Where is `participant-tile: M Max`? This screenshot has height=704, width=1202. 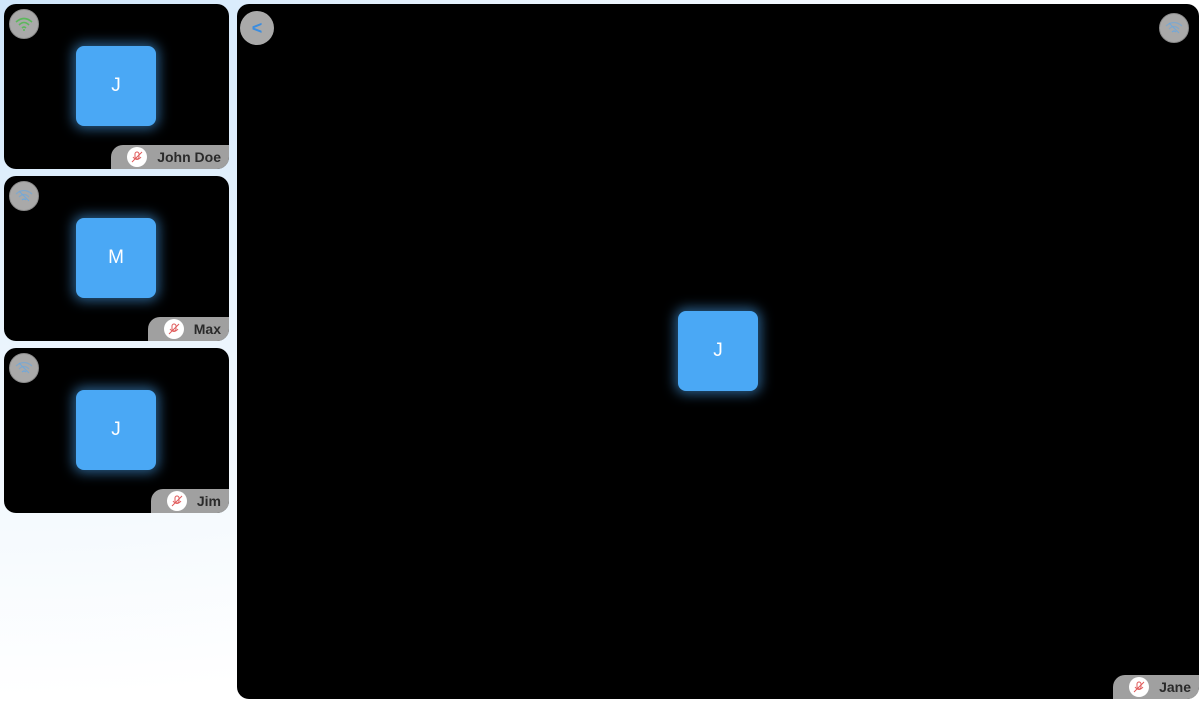
participant-tile: M Max is located at coordinates (116, 258).